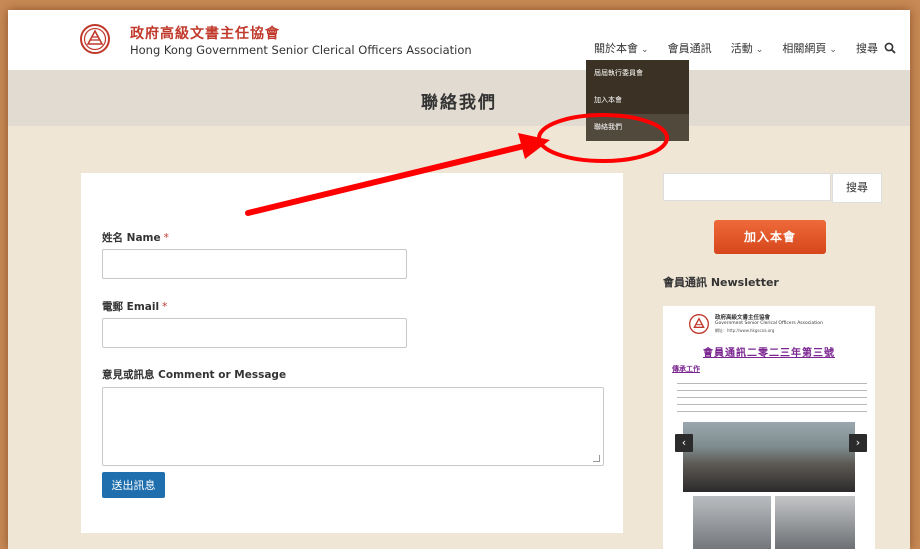 The image size is (920, 549). Describe the element at coordinates (131, 238) in the screenshot. I see `name-label-text: 姓名 Name` at that location.